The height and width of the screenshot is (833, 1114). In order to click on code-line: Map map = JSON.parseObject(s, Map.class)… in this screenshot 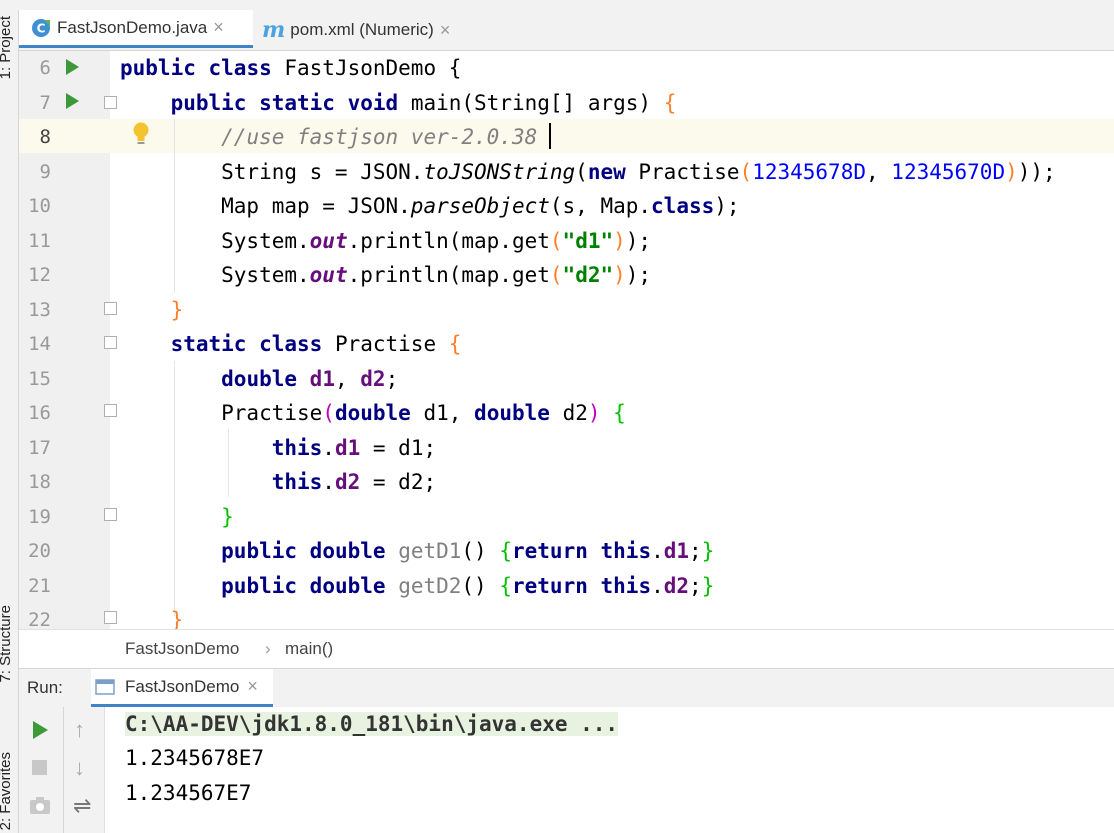, I will do `click(436, 206)`.